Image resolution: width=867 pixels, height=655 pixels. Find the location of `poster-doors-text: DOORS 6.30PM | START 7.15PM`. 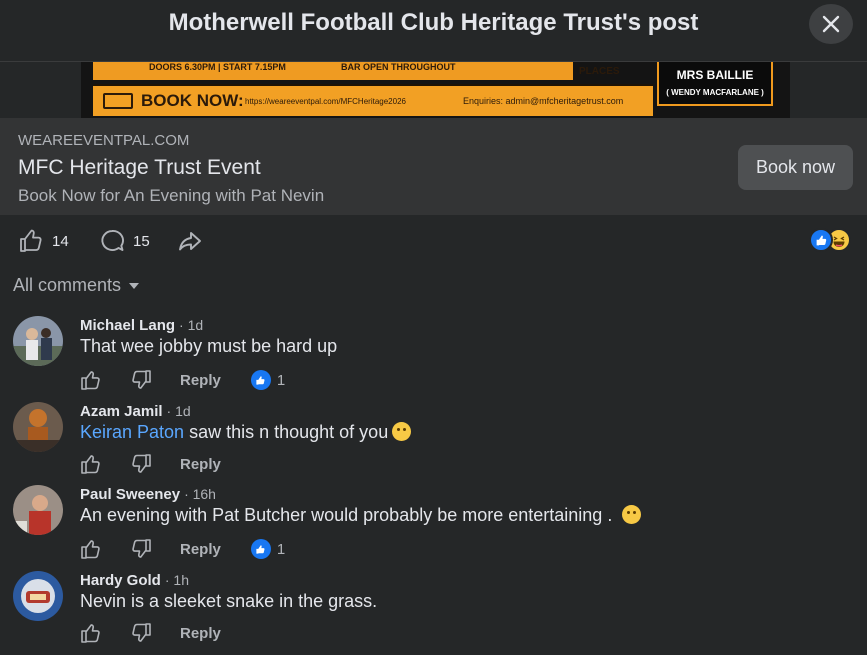

poster-doors-text: DOORS 6.30PM | START 7.15PM is located at coordinates (217, 67).